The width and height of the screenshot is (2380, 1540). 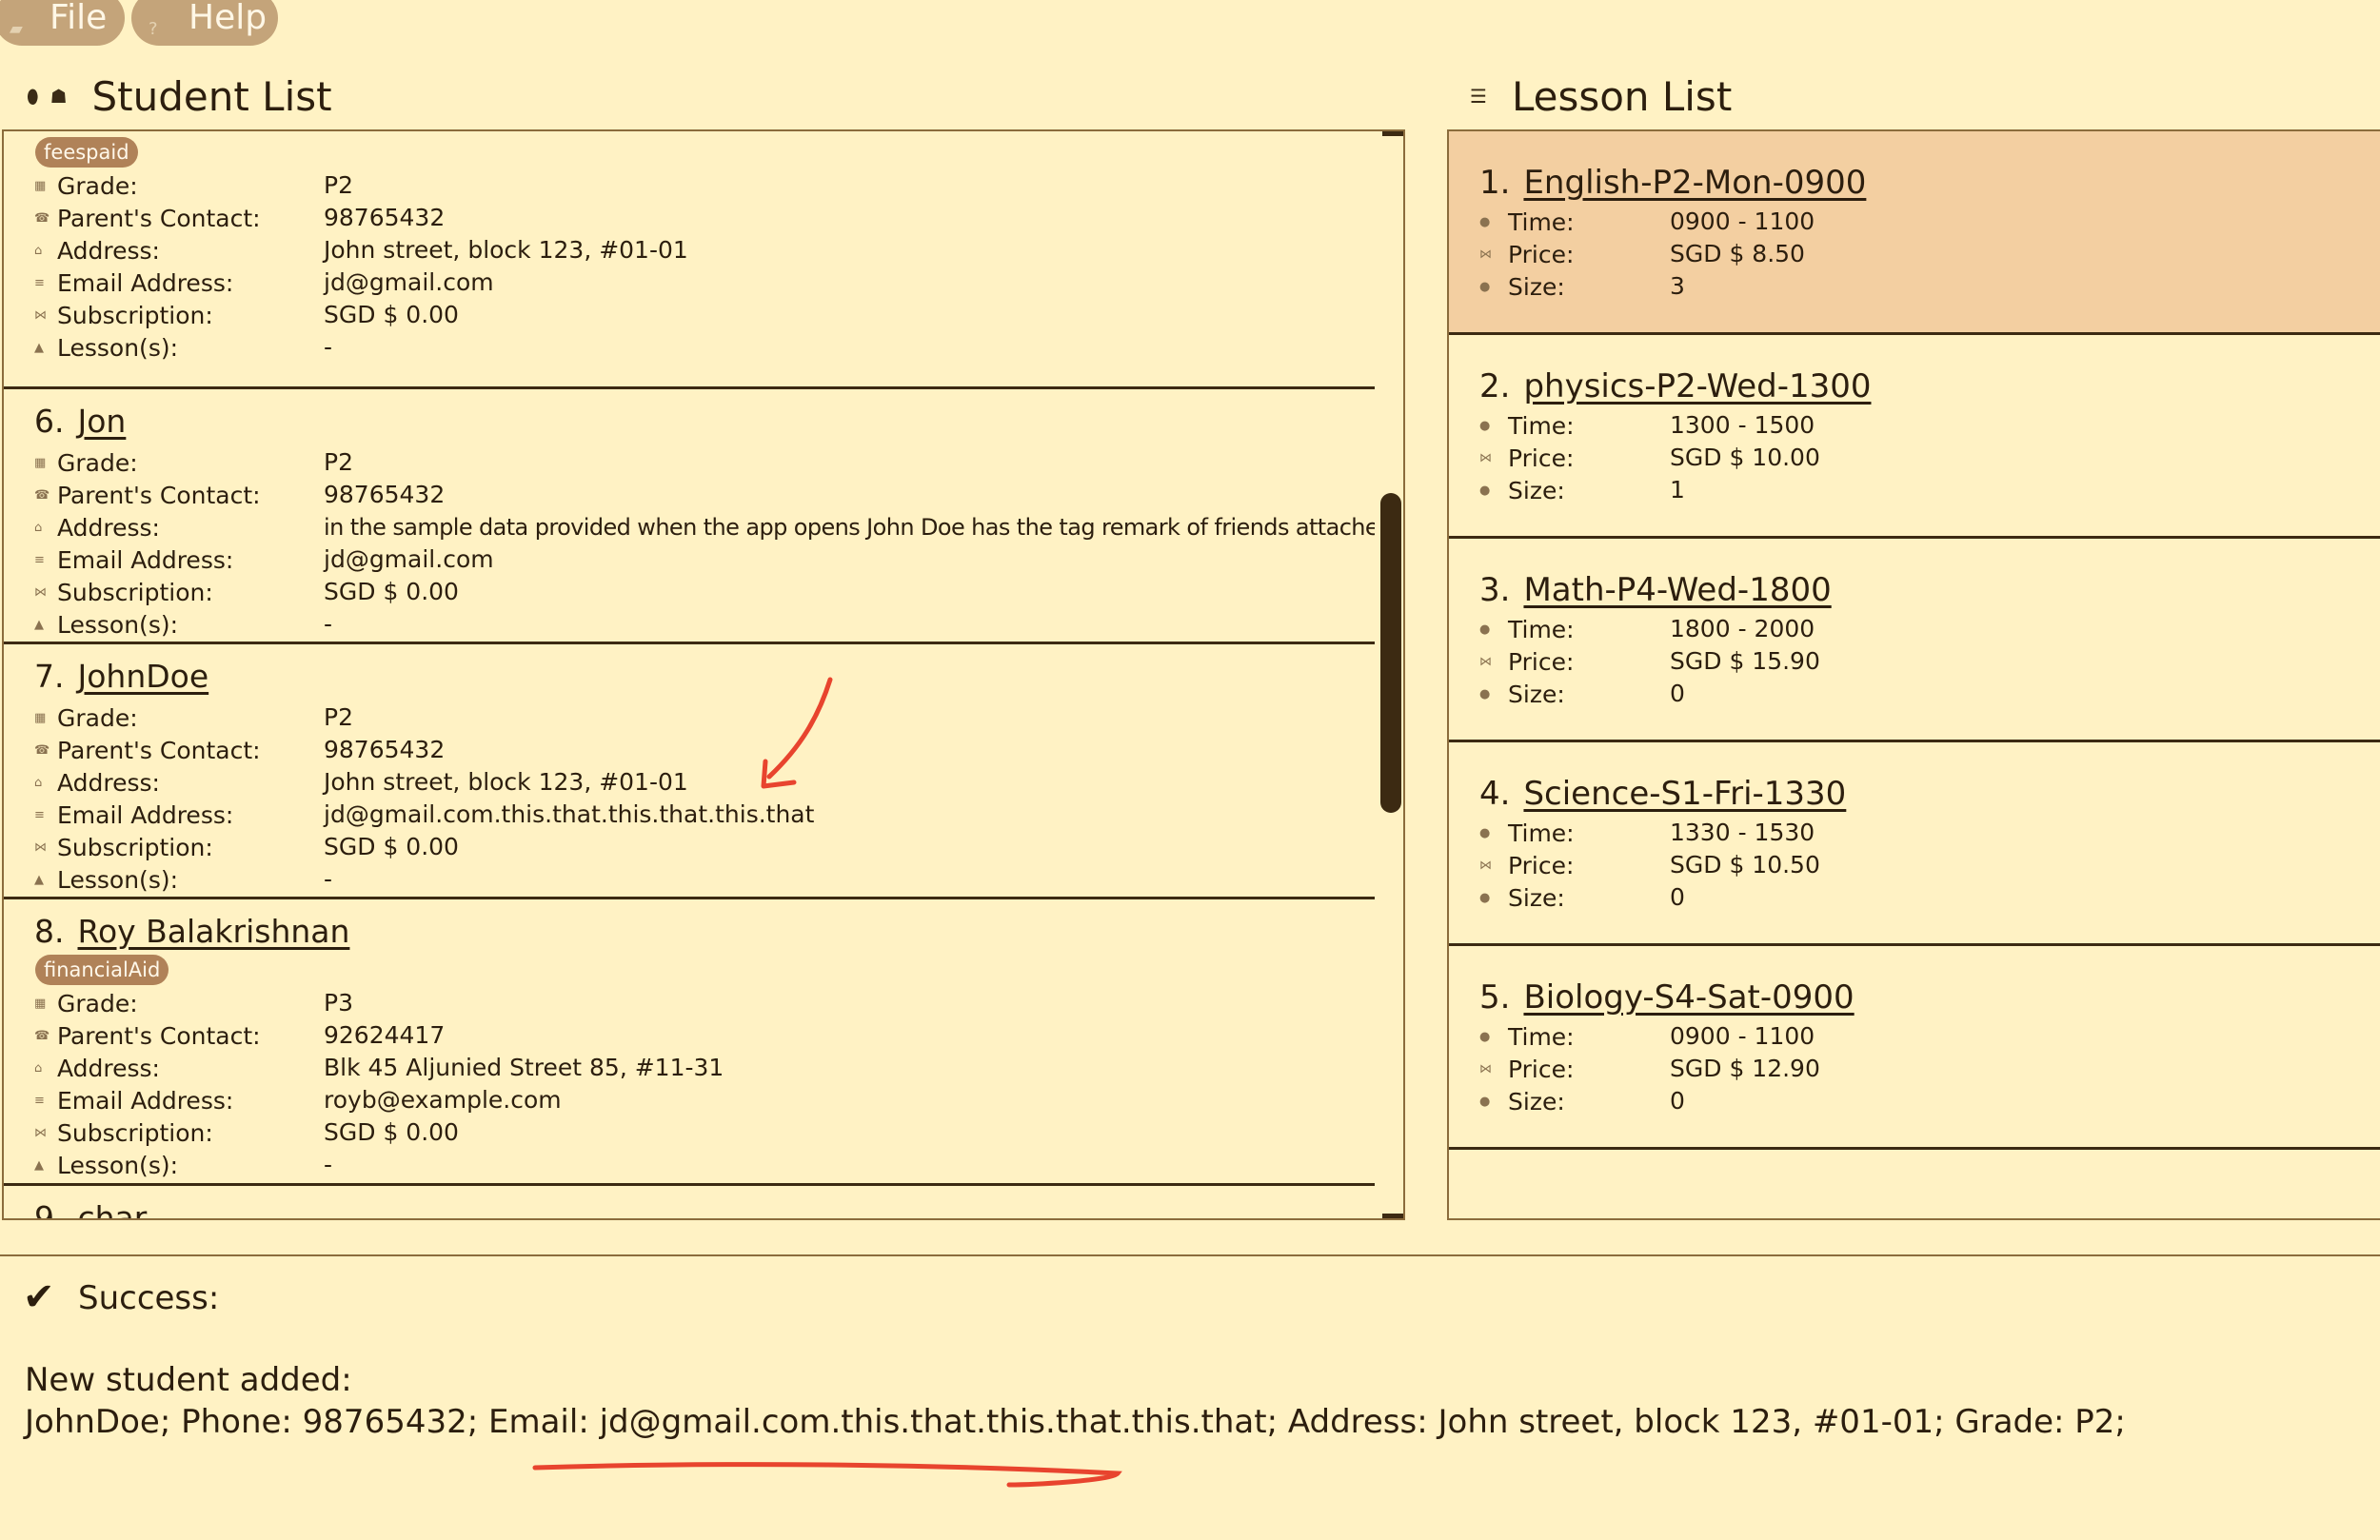 What do you see at coordinates (86, 152) in the screenshot?
I see `student-tag: feespaid` at bounding box center [86, 152].